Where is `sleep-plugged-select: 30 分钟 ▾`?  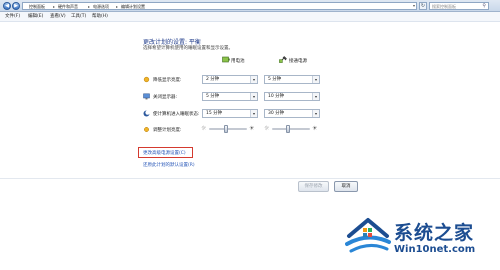
sleep-plugged-select: 30 分钟 ▾ is located at coordinates (292, 113).